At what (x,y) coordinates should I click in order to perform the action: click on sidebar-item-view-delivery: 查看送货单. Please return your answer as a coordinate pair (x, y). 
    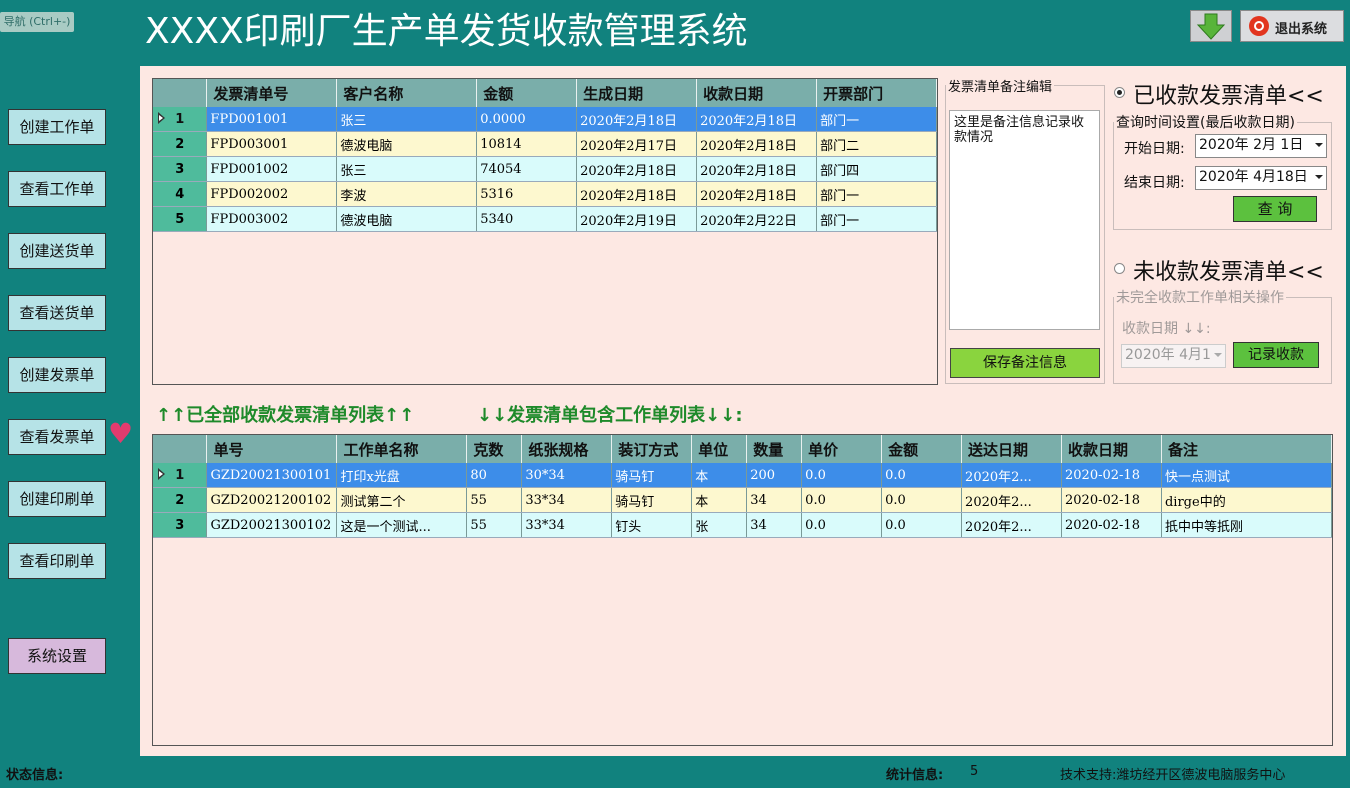
    Looking at the image, I should click on (57, 313).